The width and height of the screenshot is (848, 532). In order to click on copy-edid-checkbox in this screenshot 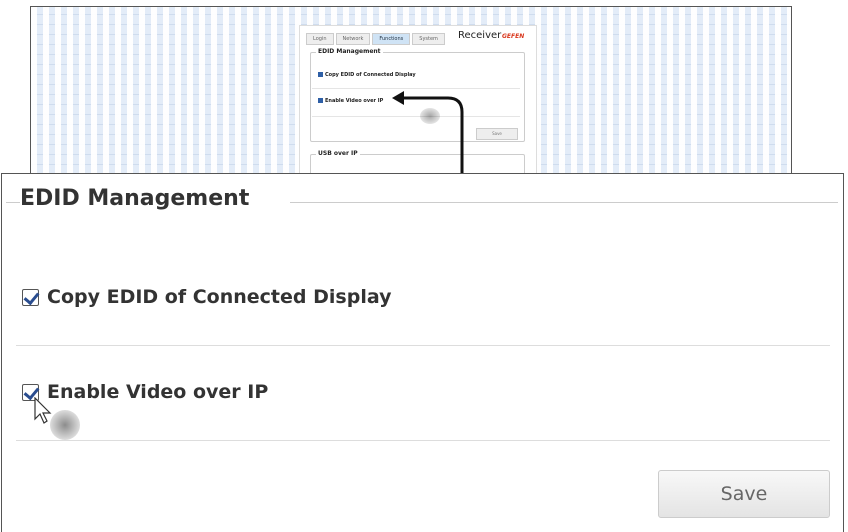, I will do `click(30, 297)`.